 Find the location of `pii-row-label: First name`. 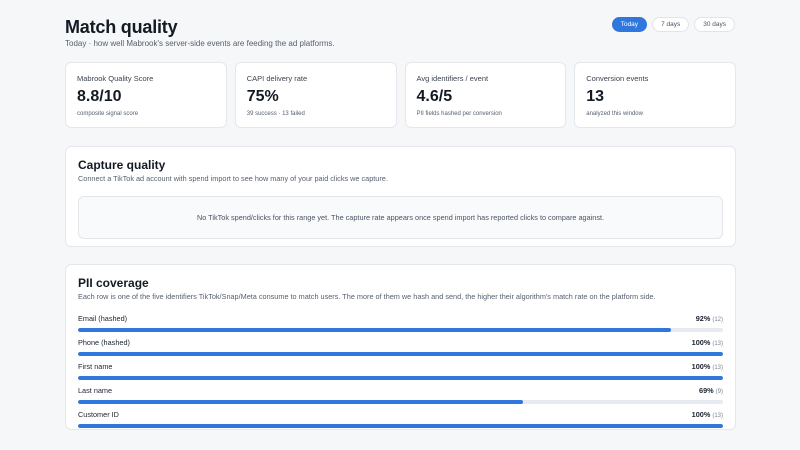

pii-row-label: First name is located at coordinates (95, 366).